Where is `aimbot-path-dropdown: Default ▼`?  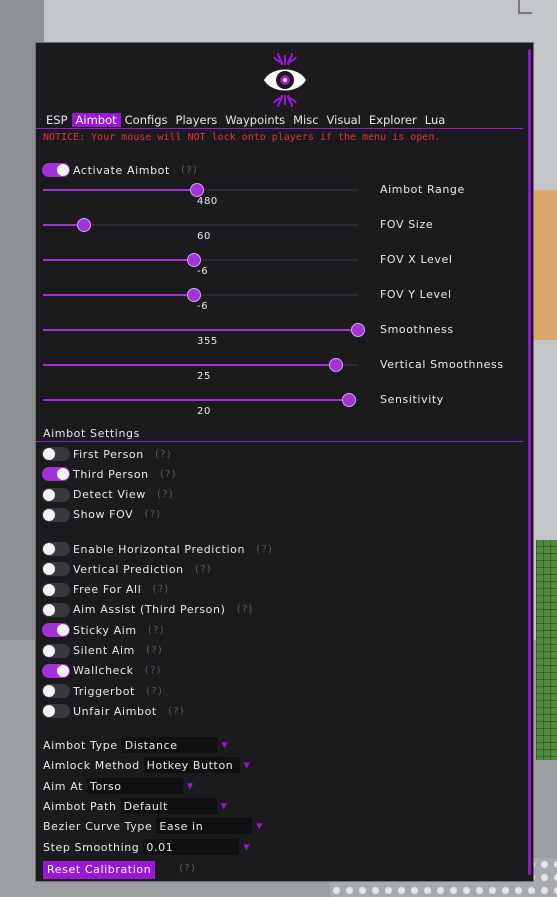 aimbot-path-dropdown: Default ▼ is located at coordinates (175, 806).